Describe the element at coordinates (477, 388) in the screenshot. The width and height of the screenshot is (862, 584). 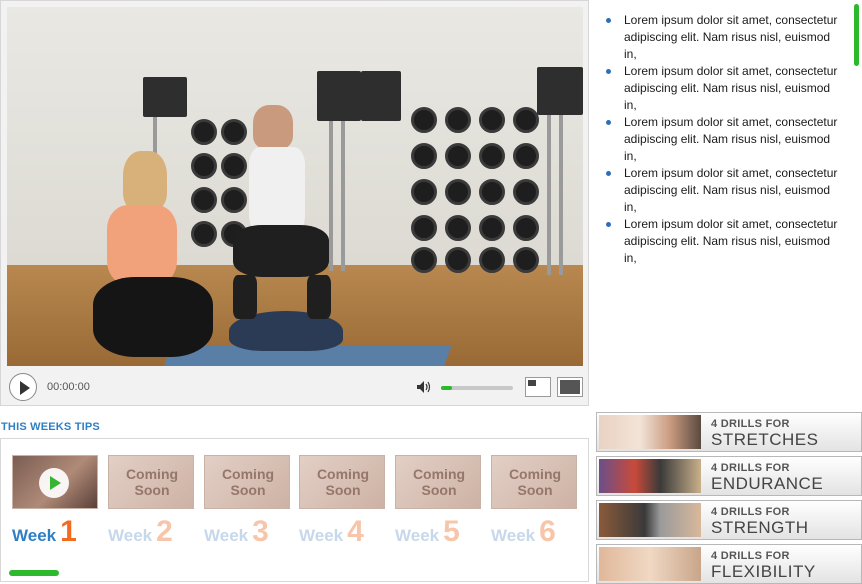
I see `volume-slider` at that location.